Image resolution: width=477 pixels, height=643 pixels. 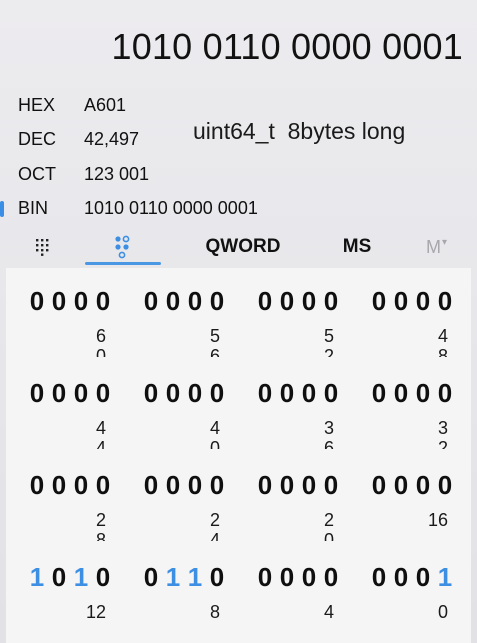 What do you see at coordinates (58, 414) in the screenshot?
I see `bit-nibble: 000044` at bounding box center [58, 414].